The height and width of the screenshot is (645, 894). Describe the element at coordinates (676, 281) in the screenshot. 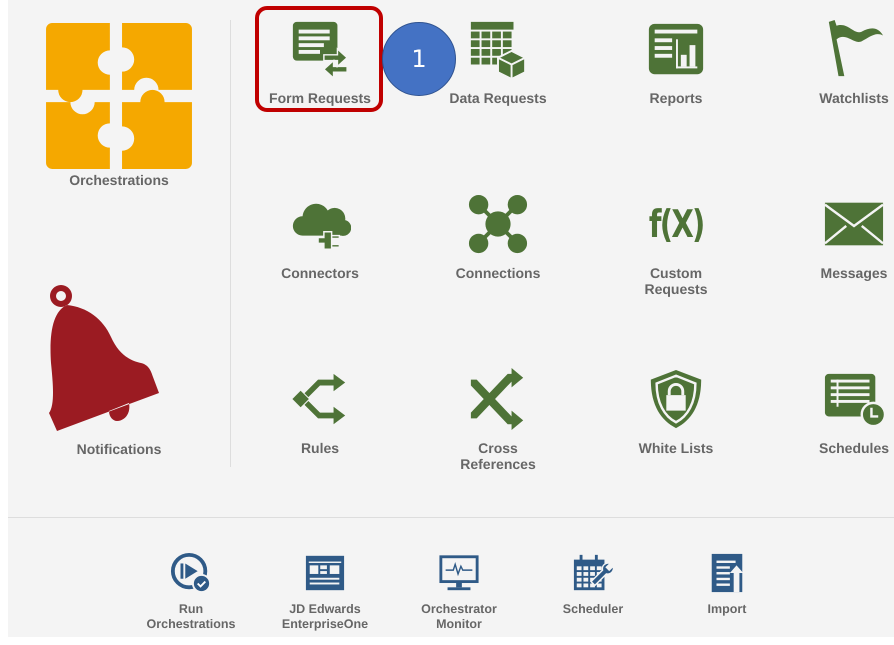

I see `tile-label: Custom Requests` at that location.